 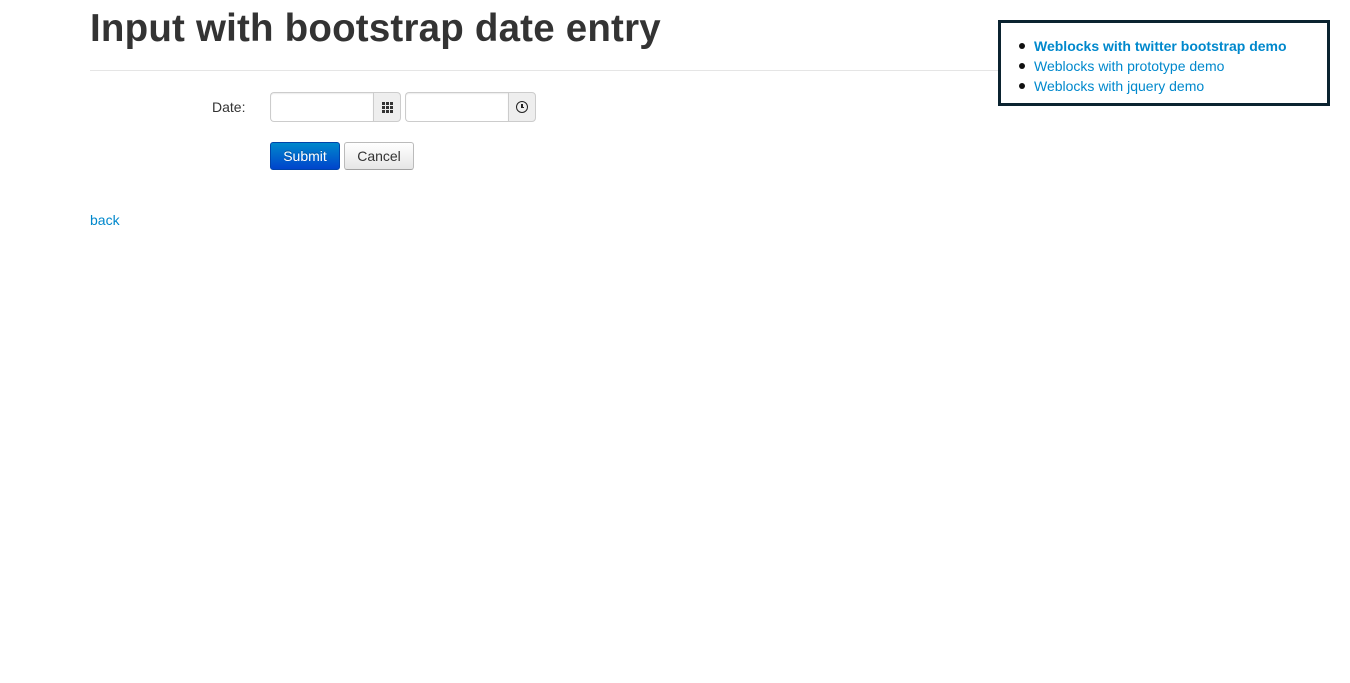 I want to click on demo-link-item: Weblocks with twitter bootstrap demo, so click(x=1152, y=46).